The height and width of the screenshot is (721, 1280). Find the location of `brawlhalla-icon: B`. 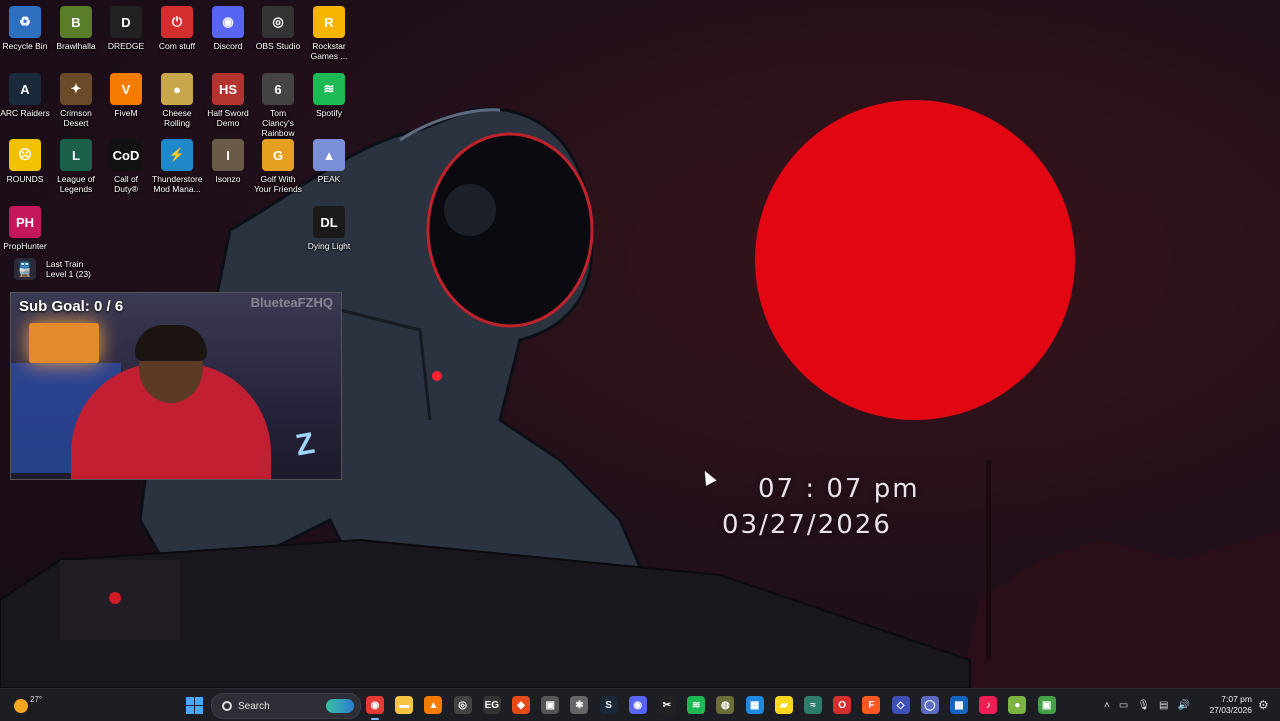

brawlhalla-icon: B is located at coordinates (76, 22).